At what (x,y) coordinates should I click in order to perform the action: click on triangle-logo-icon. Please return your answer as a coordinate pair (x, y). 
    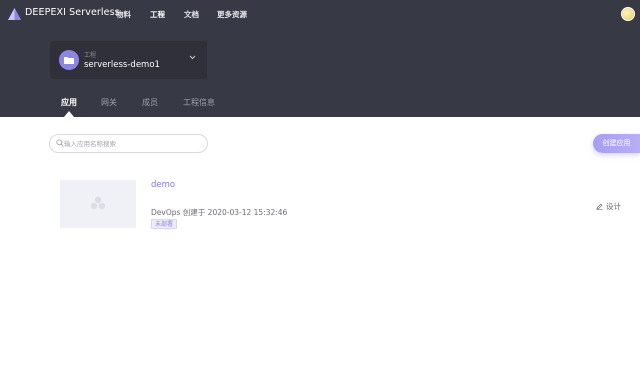
    Looking at the image, I should click on (14, 14).